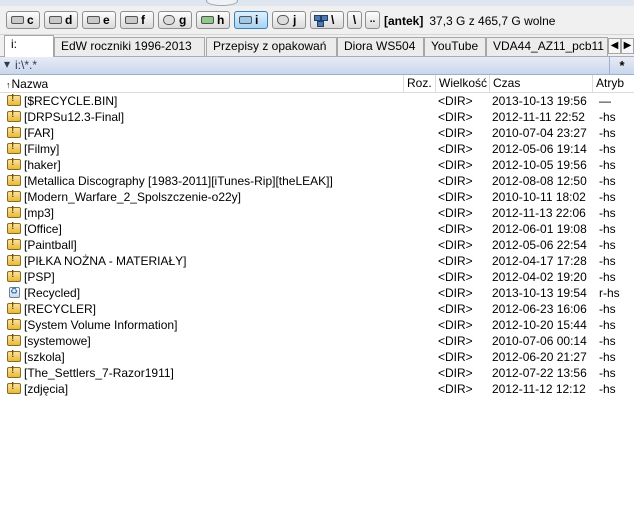 This screenshot has height=514, width=634. Describe the element at coordinates (289, 20) in the screenshot. I see `drive-button-j: j` at that location.